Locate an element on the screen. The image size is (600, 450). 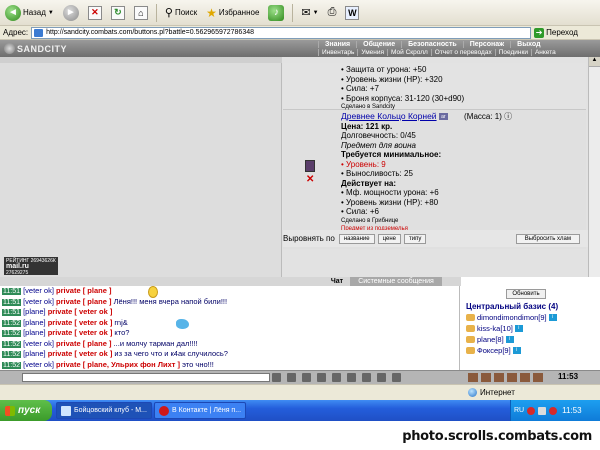
search-icon: ⚲ is located at coordinates (168, 13).